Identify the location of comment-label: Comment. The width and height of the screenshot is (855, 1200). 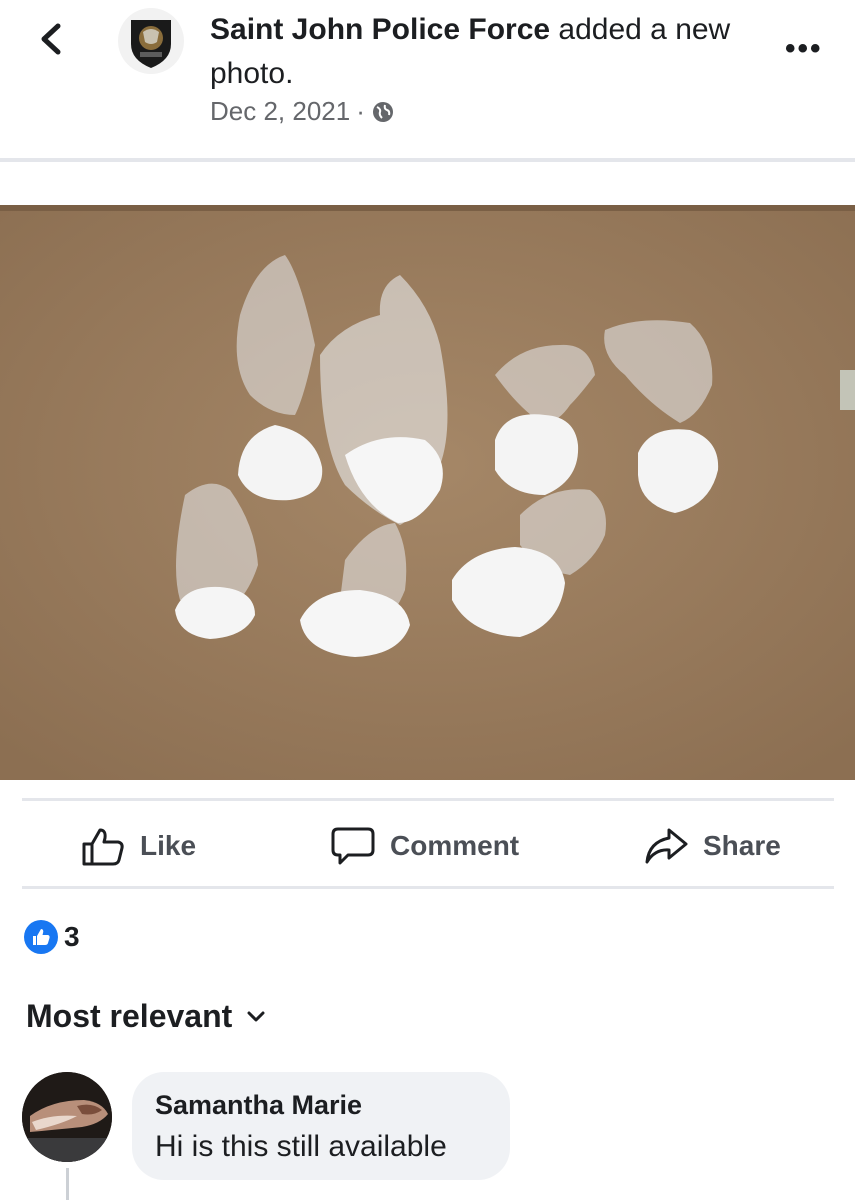
(455, 845).